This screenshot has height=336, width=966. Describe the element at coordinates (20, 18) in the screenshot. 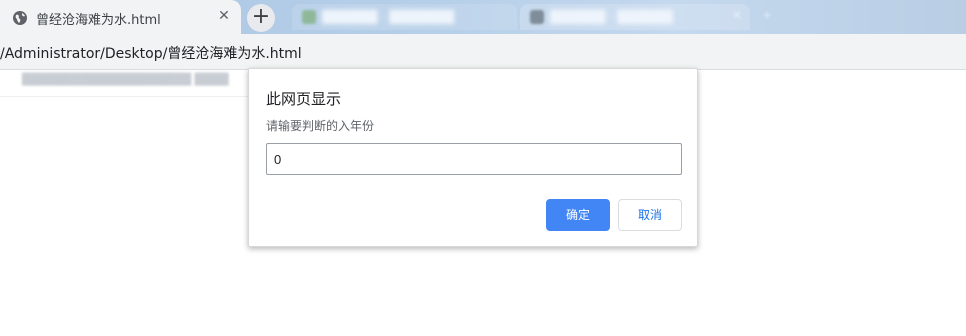

I see `globe-icon` at that location.